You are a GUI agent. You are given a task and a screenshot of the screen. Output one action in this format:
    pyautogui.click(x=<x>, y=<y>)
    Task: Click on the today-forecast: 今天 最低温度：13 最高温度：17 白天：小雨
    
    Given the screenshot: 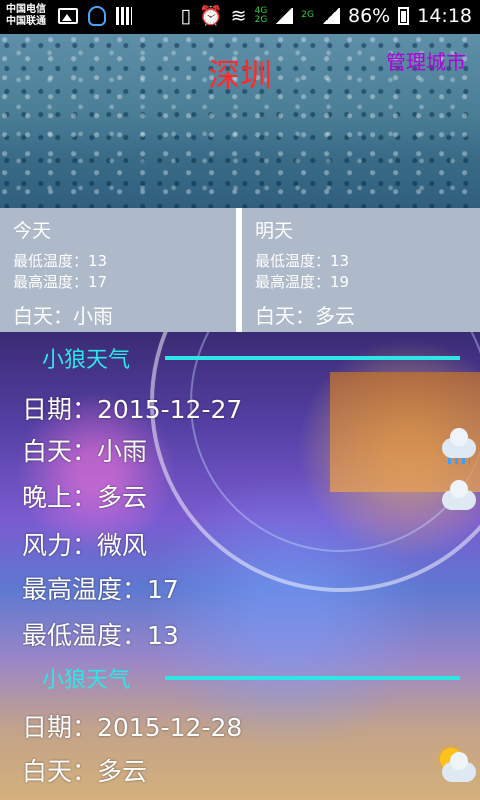 What is the action you would take?
    pyautogui.click(x=118, y=270)
    